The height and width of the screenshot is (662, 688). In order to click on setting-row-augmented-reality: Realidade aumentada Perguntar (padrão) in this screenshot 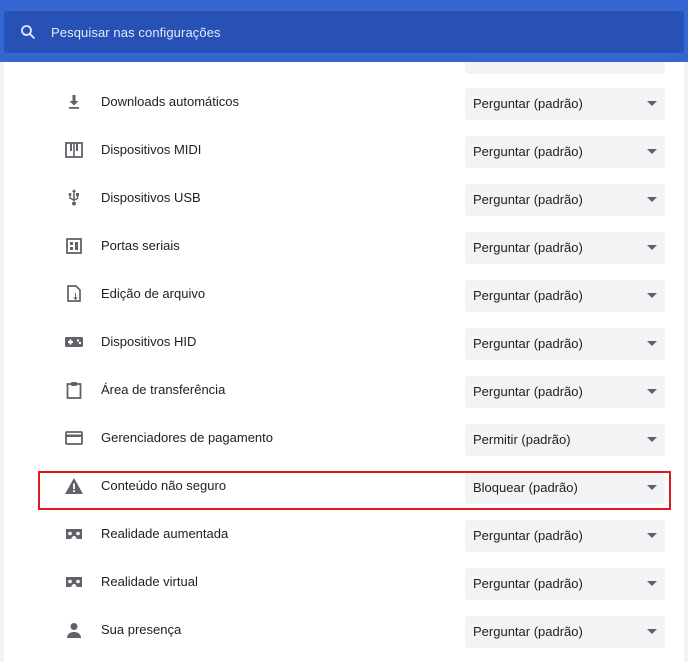, I will do `click(344, 534)`.